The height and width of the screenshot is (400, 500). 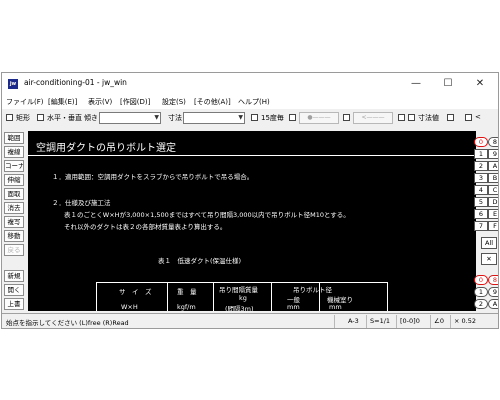 I want to click on tilt-combo: ▼, so click(x=130, y=118).